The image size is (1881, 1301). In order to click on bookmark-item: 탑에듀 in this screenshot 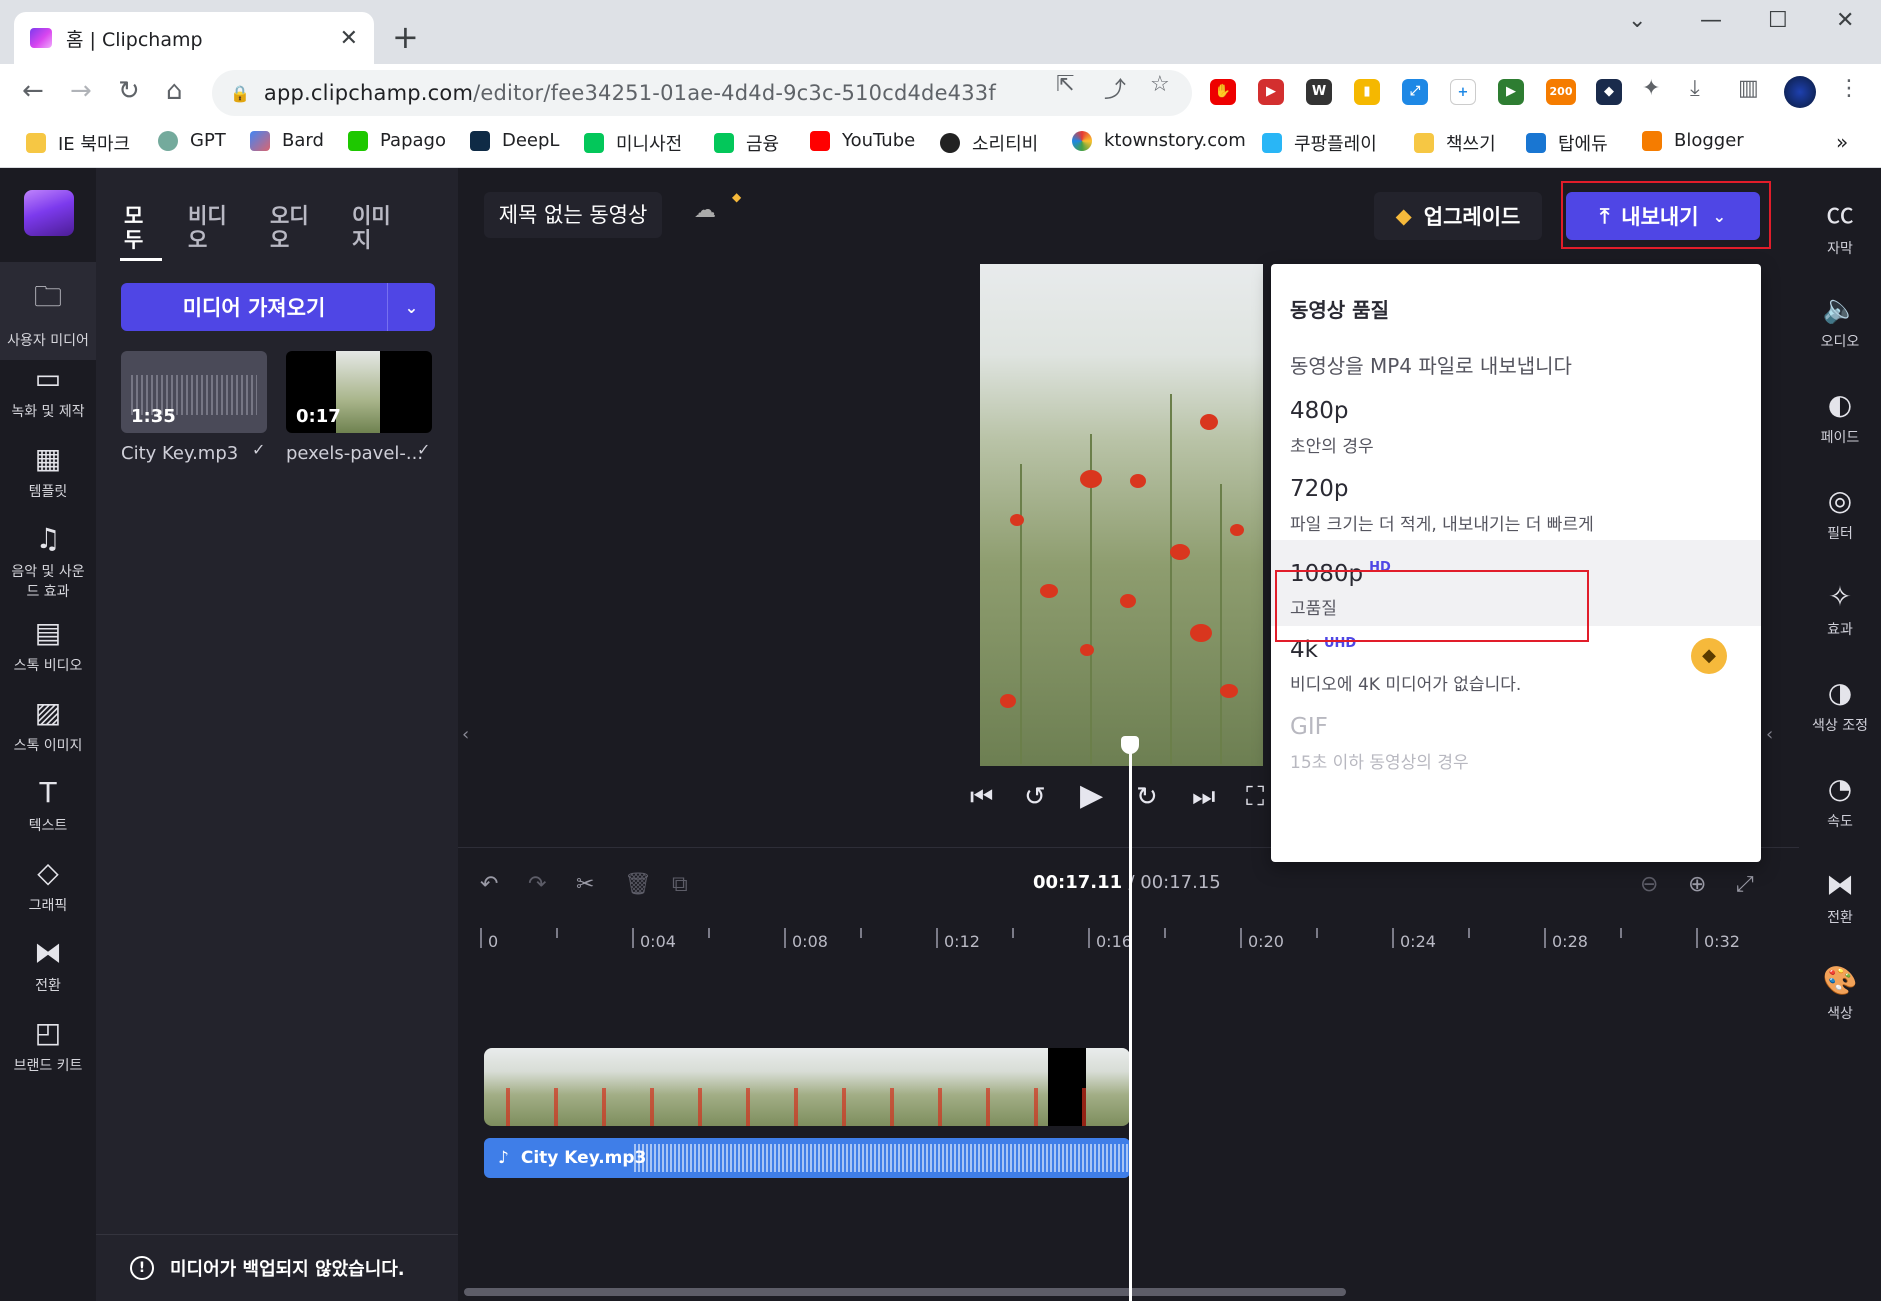, I will do `click(1567, 143)`.